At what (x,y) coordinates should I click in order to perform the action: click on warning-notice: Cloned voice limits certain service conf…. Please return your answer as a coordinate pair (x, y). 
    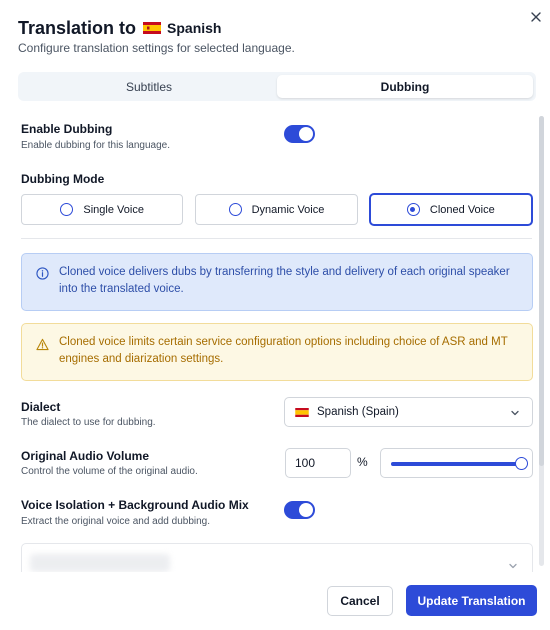
    Looking at the image, I should click on (277, 352).